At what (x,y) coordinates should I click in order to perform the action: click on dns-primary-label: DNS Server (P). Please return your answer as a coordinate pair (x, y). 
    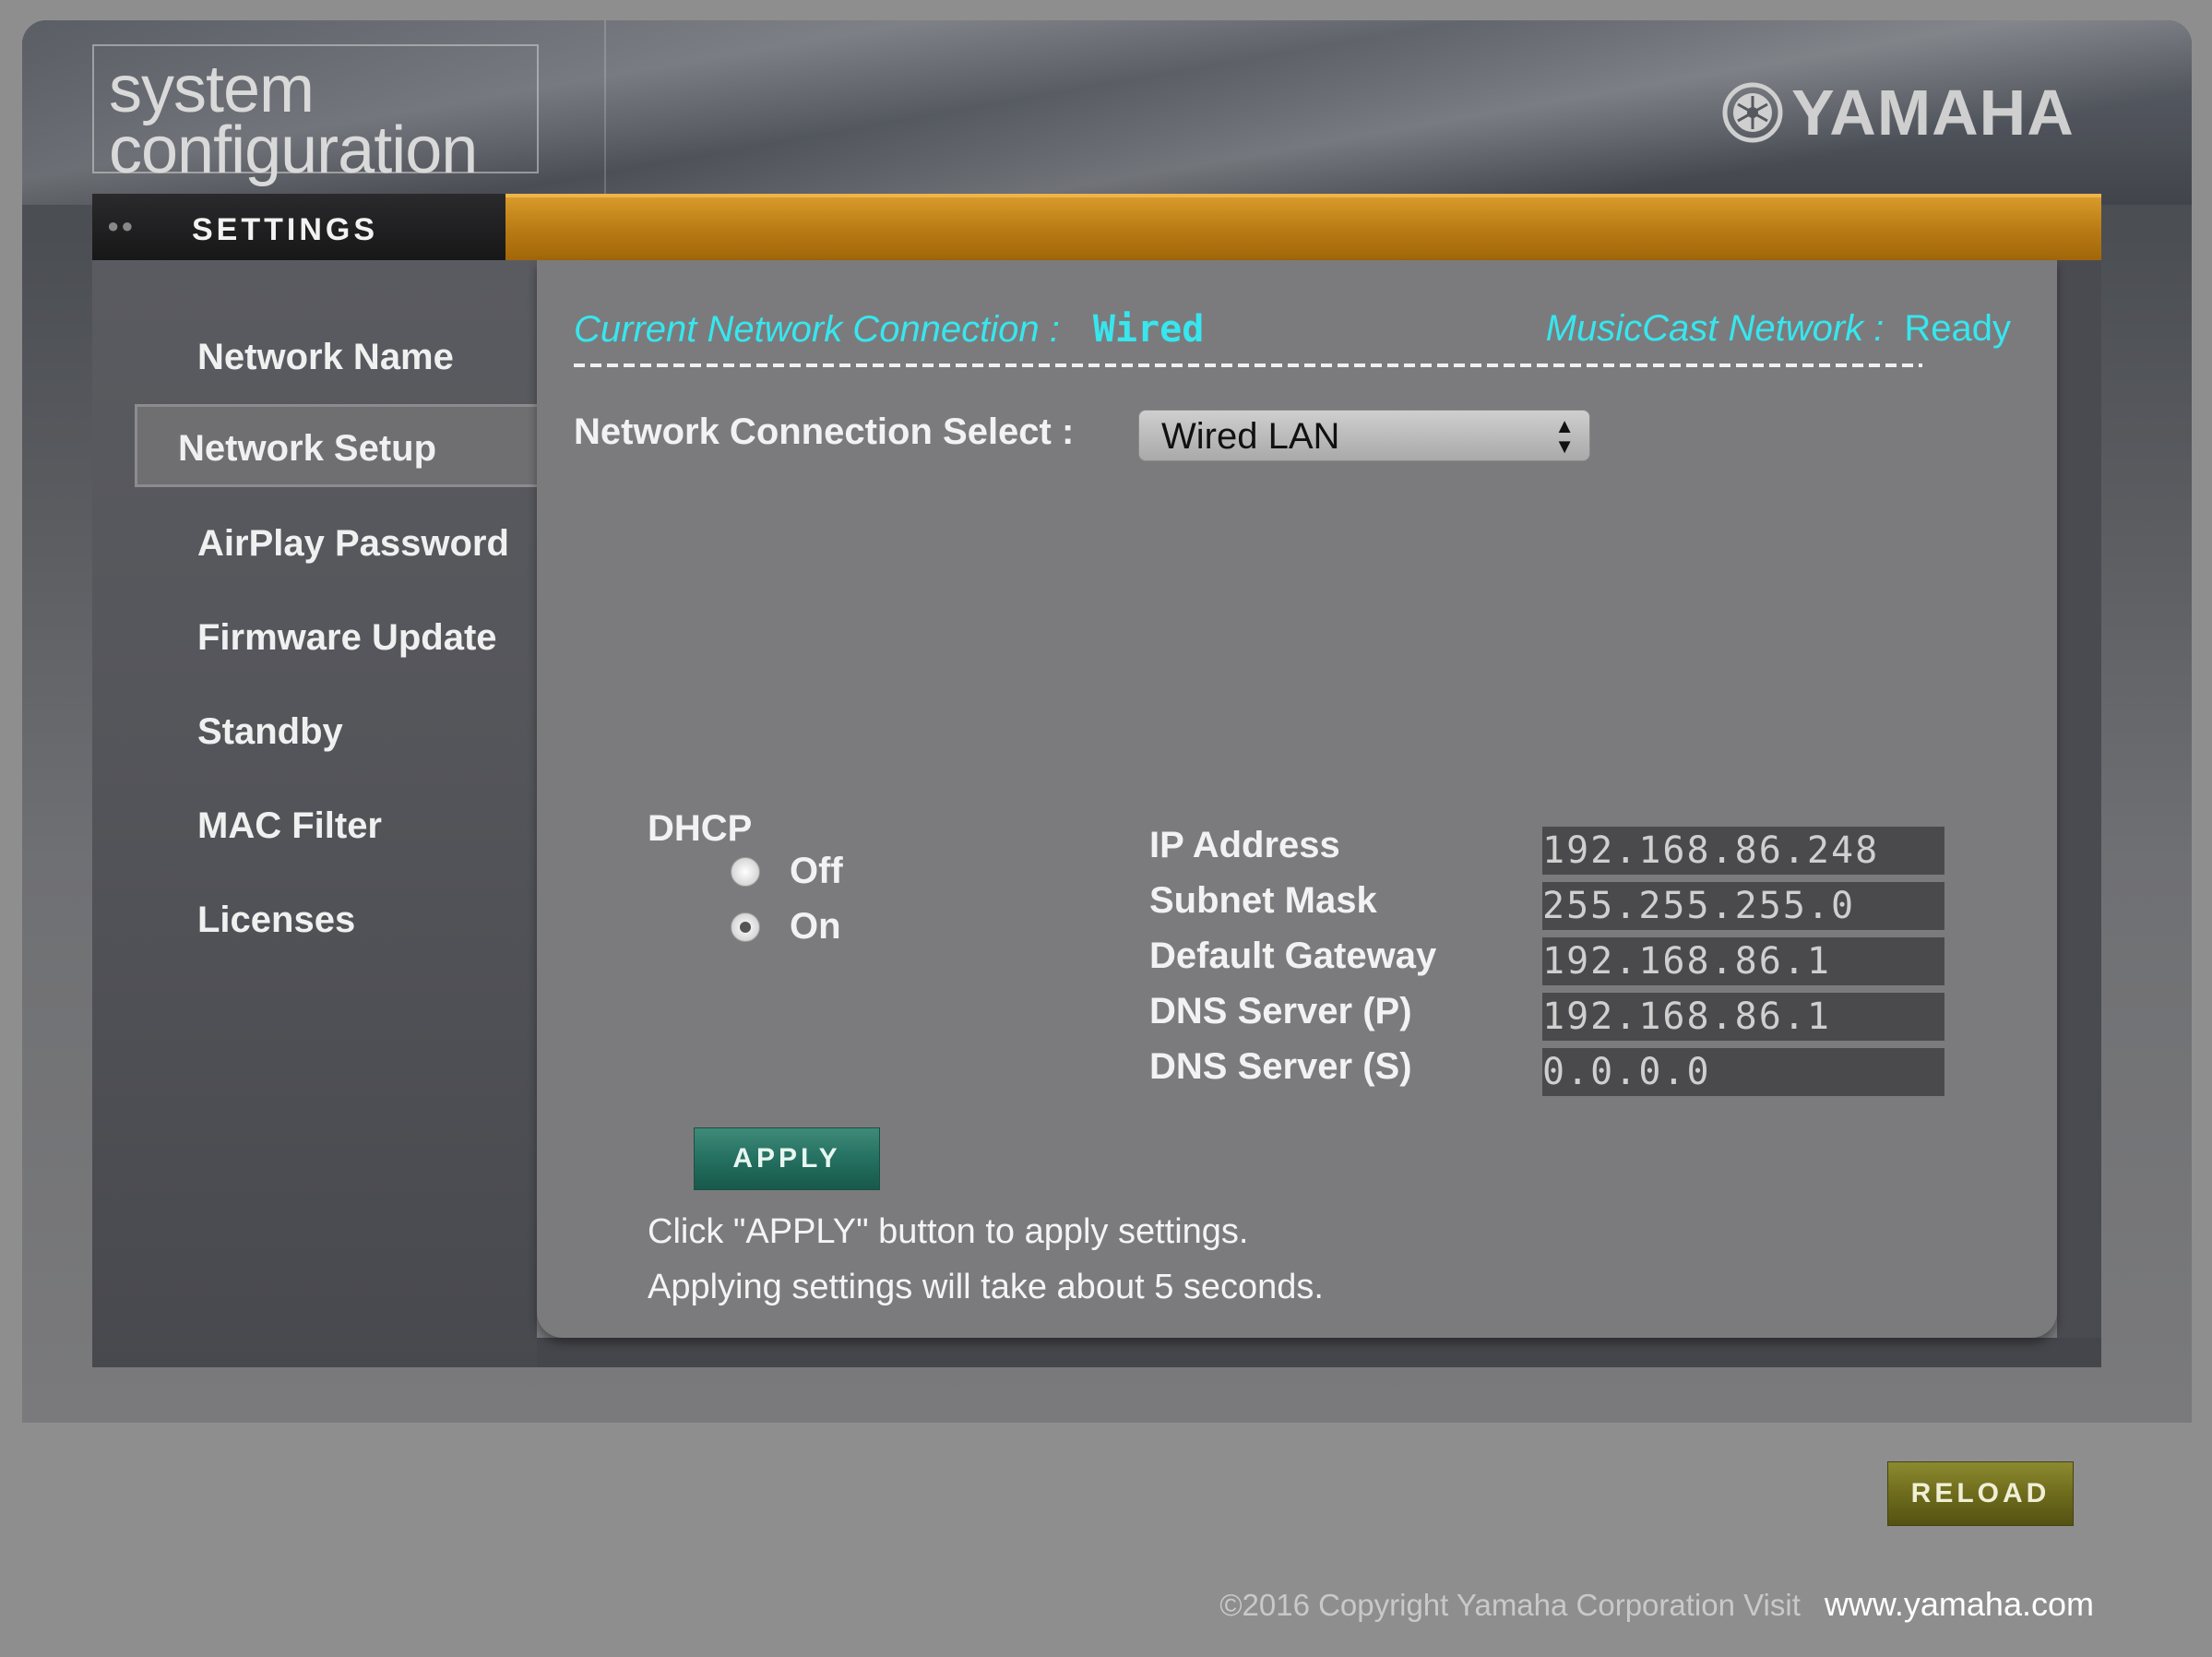
    Looking at the image, I should click on (1281, 1011).